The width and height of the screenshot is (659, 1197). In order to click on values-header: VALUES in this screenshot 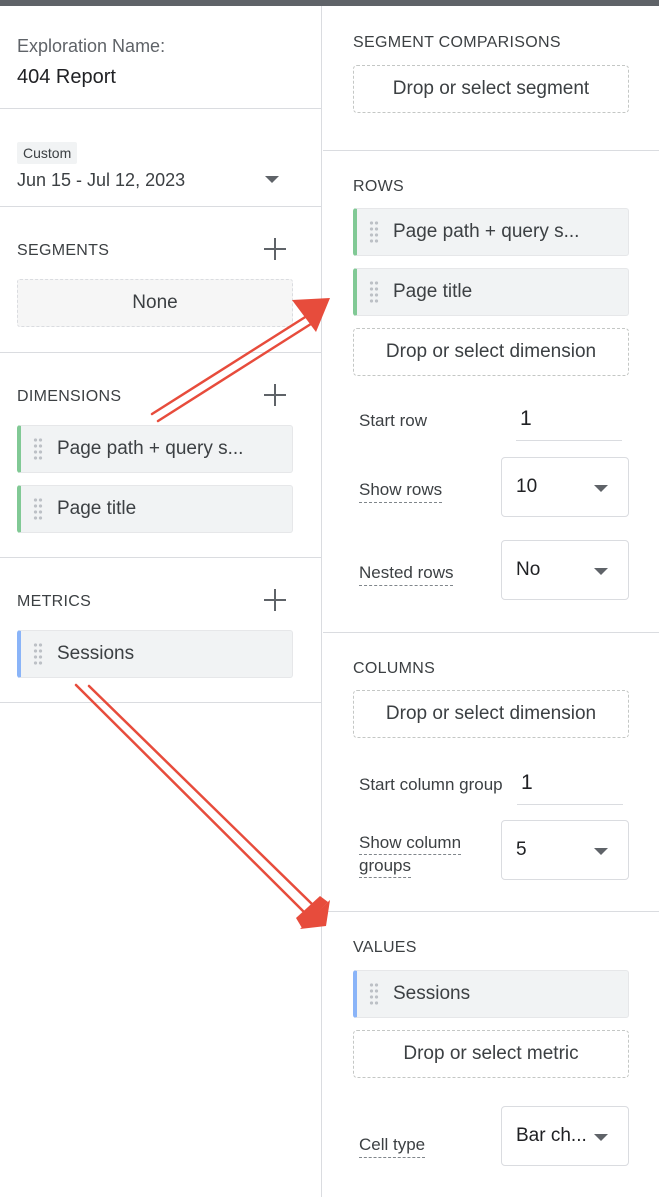, I will do `click(385, 947)`.